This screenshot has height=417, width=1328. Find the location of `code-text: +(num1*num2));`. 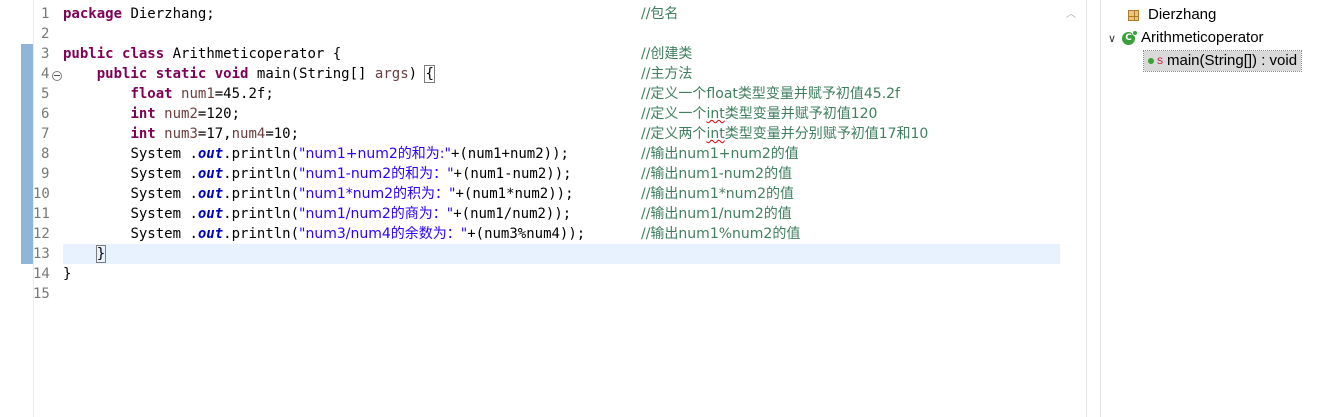

code-text: +(num1*num2)); is located at coordinates (514, 194).